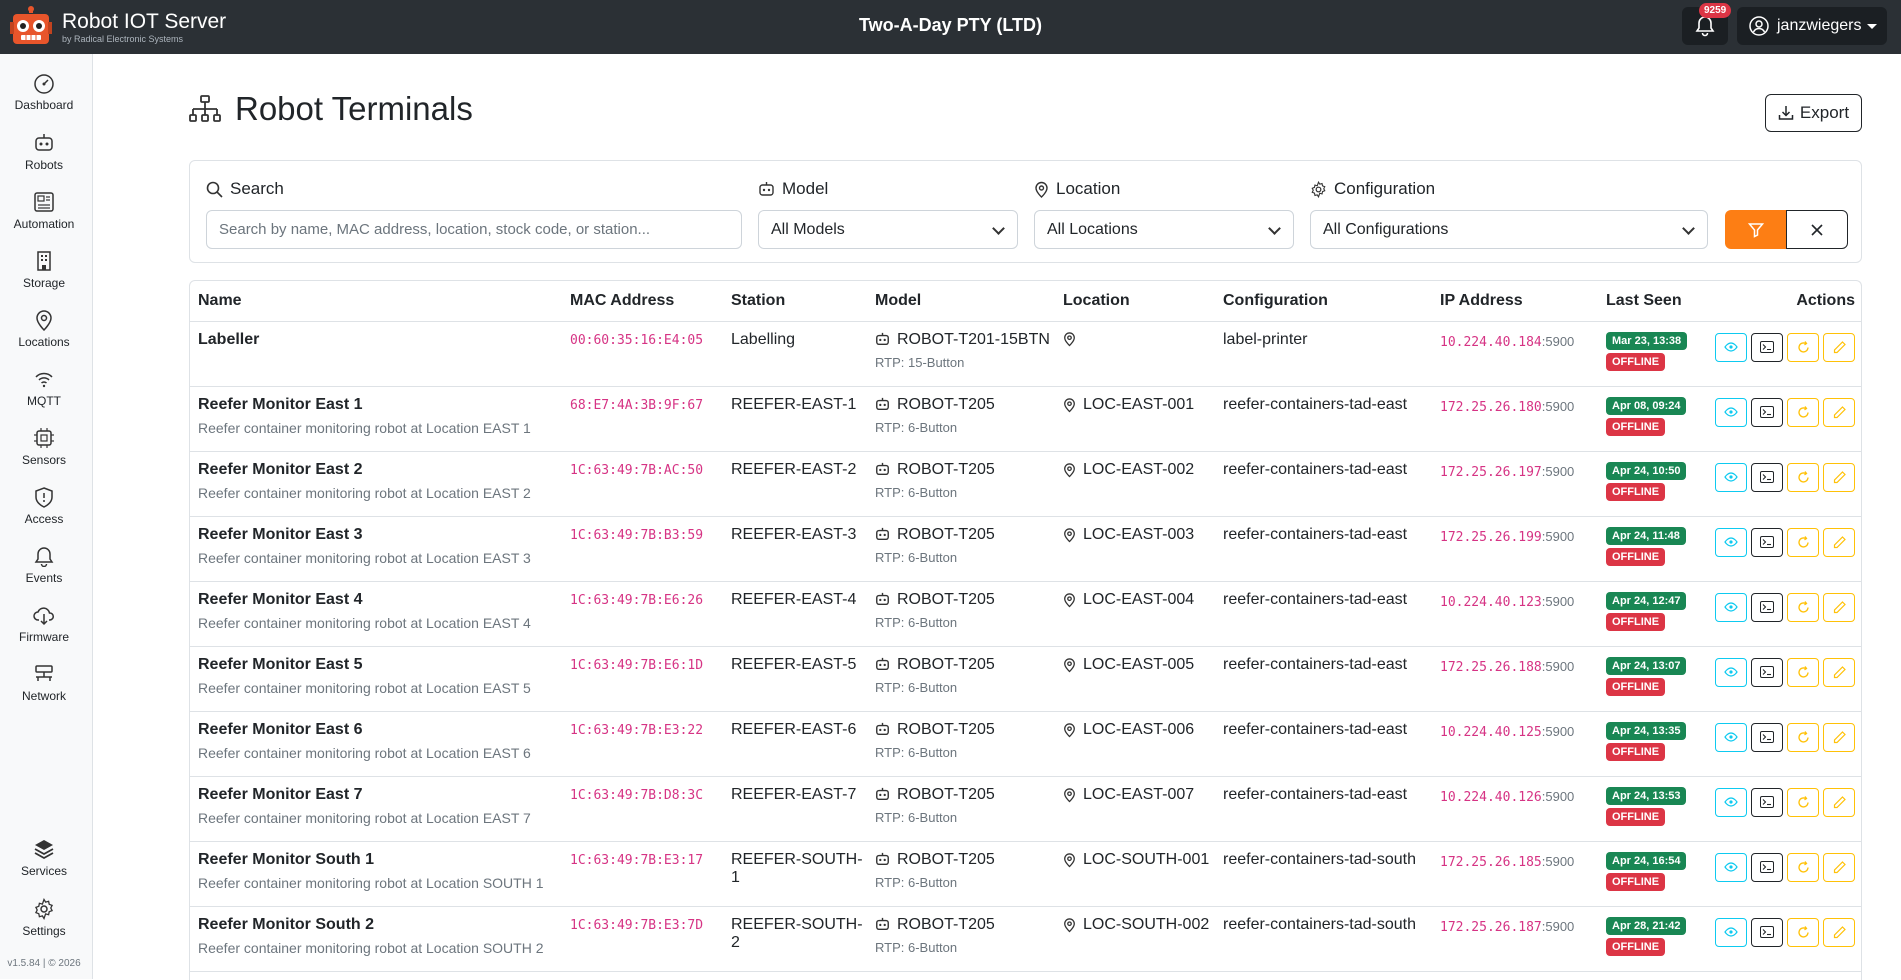 This screenshot has width=1901, height=980. I want to click on terminal-name: Reefer Monitor East 5, so click(380, 665).